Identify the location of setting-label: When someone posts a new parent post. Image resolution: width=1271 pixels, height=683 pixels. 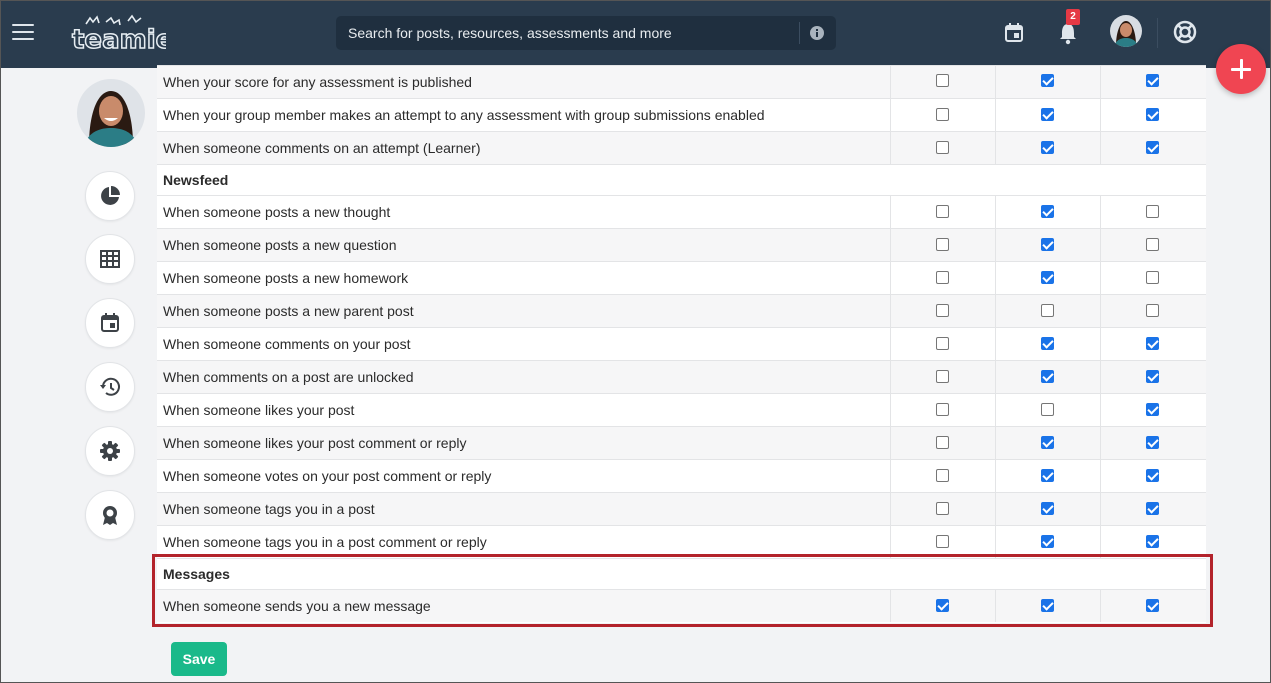
(288, 311).